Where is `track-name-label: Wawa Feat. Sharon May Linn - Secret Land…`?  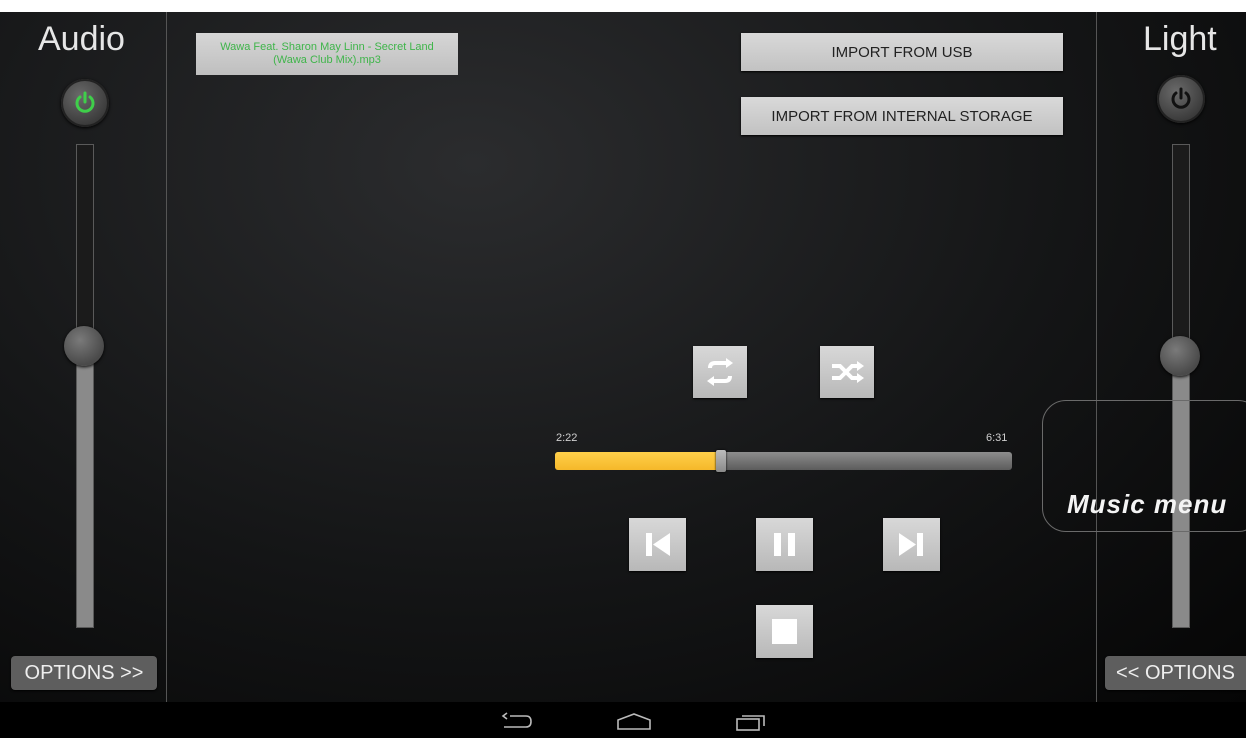 track-name-label: Wawa Feat. Sharon May Linn - Secret Land… is located at coordinates (327, 53).